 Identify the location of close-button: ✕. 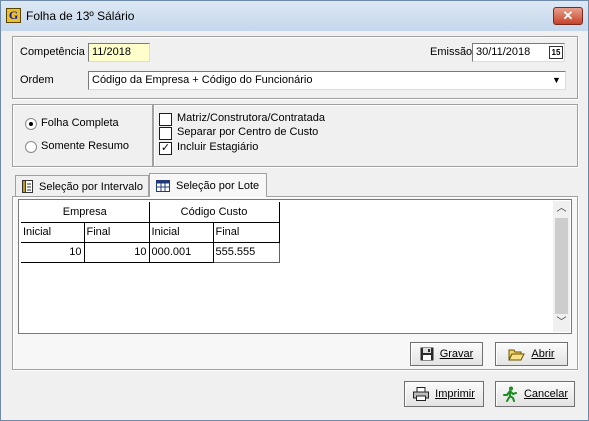
(568, 16).